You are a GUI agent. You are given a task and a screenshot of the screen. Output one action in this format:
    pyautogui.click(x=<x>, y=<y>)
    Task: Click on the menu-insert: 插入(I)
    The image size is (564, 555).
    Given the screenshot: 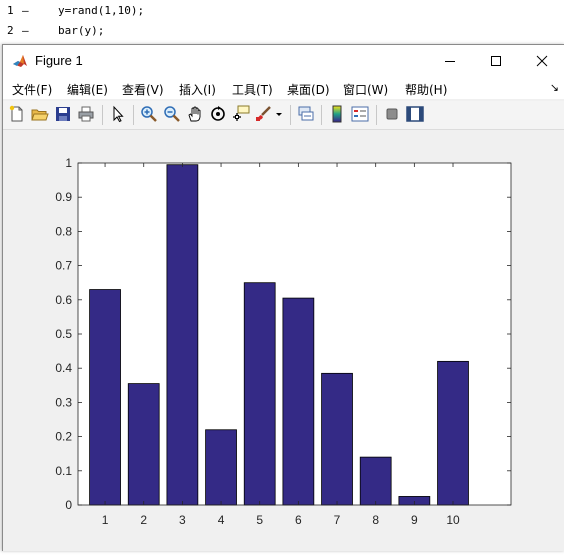 What is the action you would take?
    pyautogui.click(x=197, y=89)
    